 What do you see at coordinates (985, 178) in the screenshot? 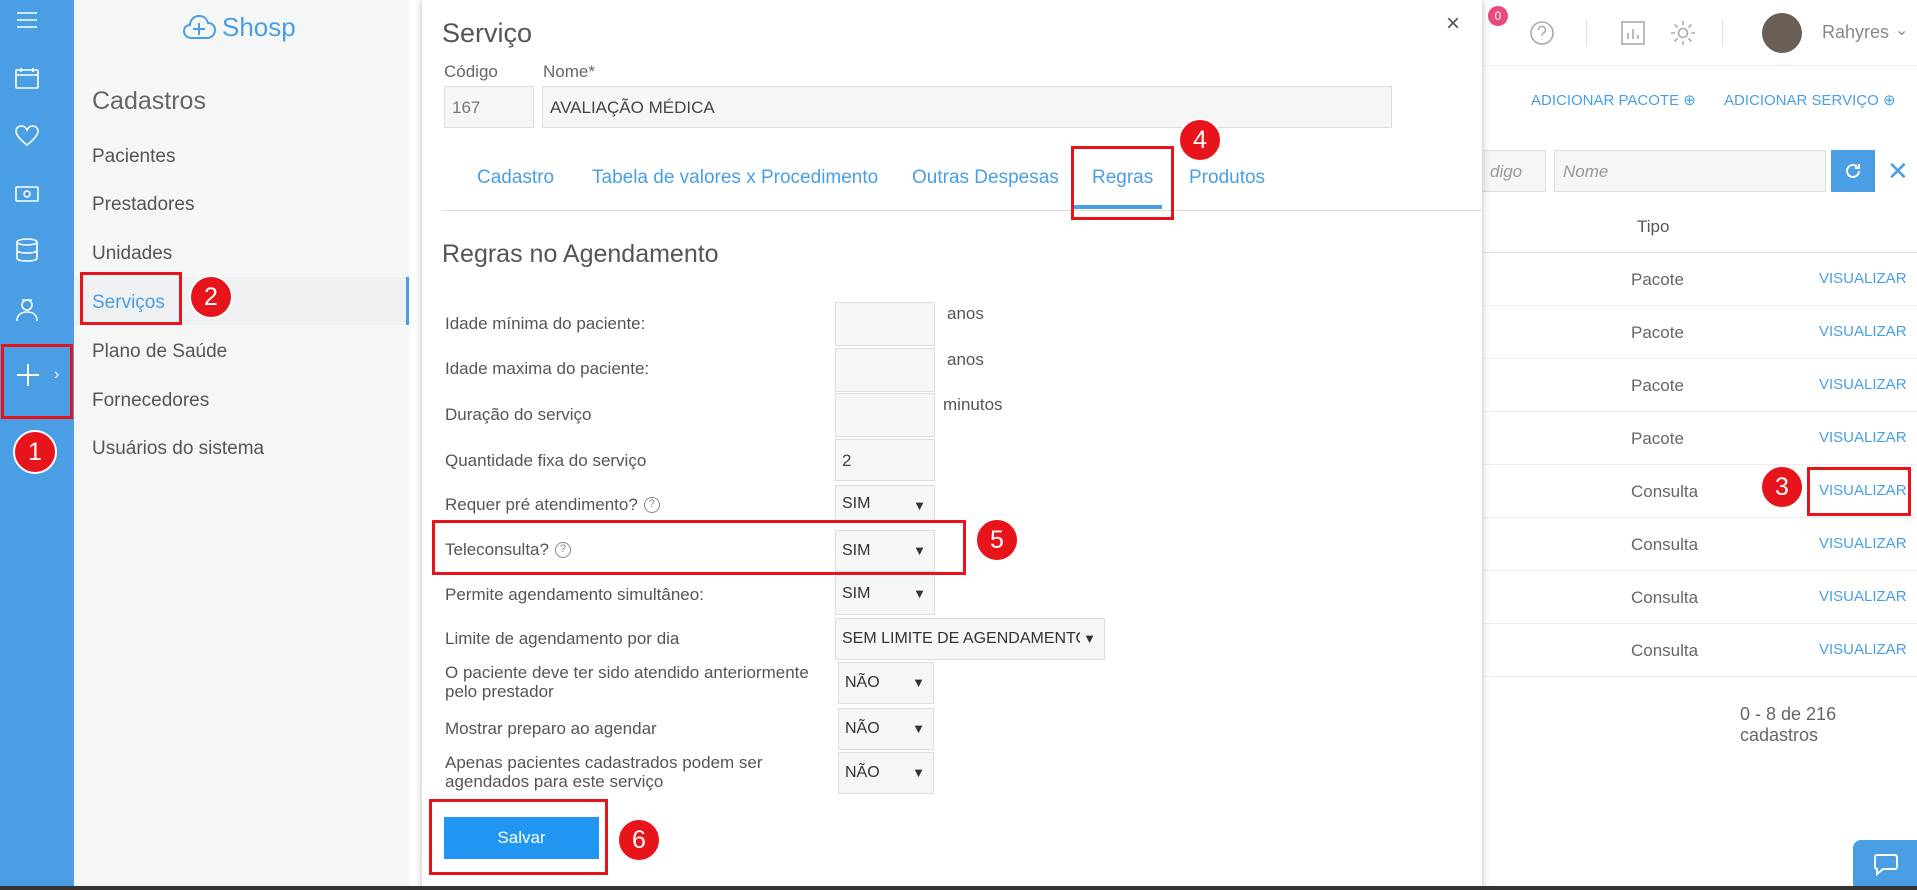
I see `tab-outras-despesas: Outras Despesas` at bounding box center [985, 178].